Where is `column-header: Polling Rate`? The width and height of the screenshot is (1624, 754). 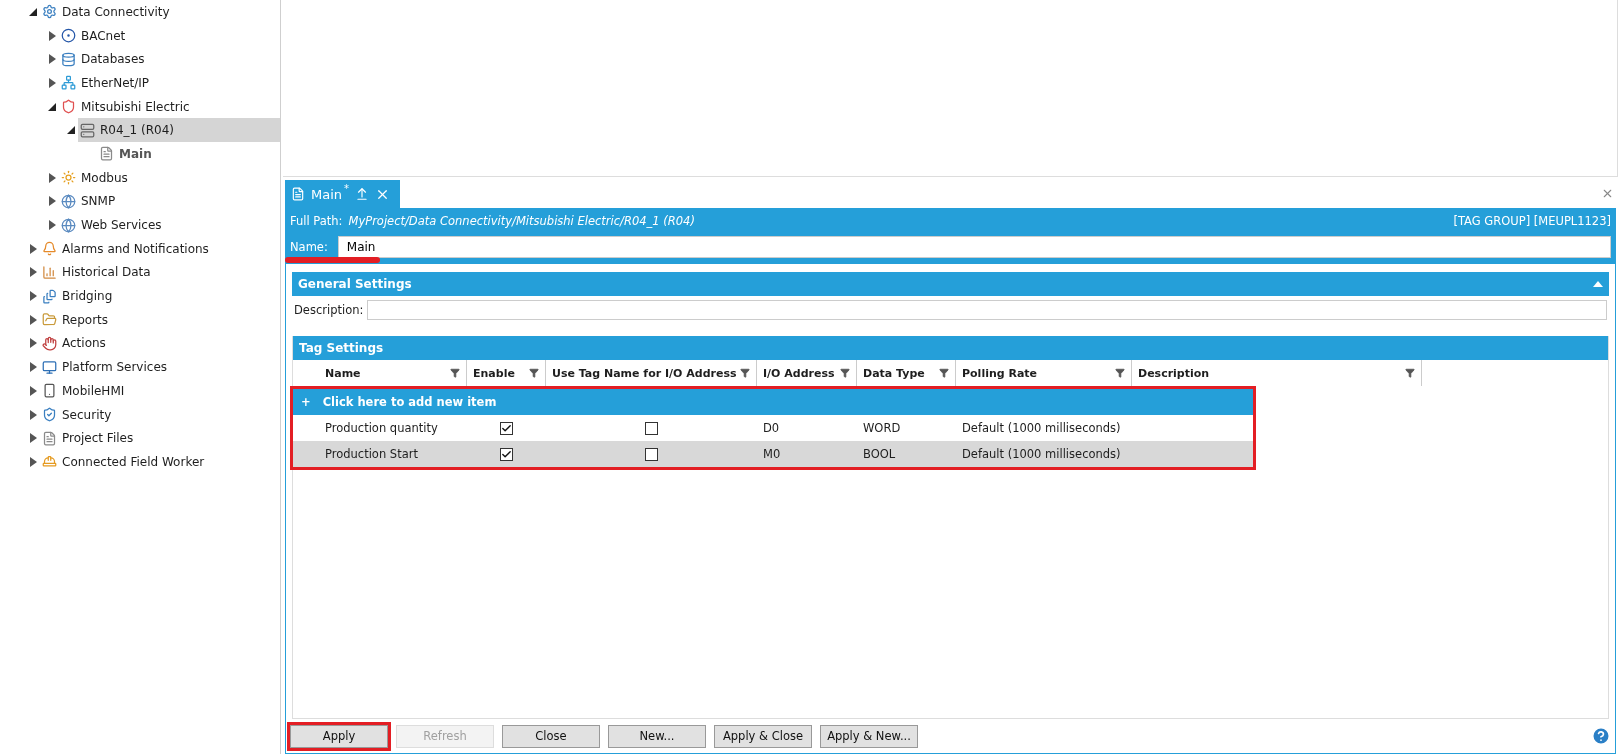
column-header: Polling Rate is located at coordinates (1044, 373).